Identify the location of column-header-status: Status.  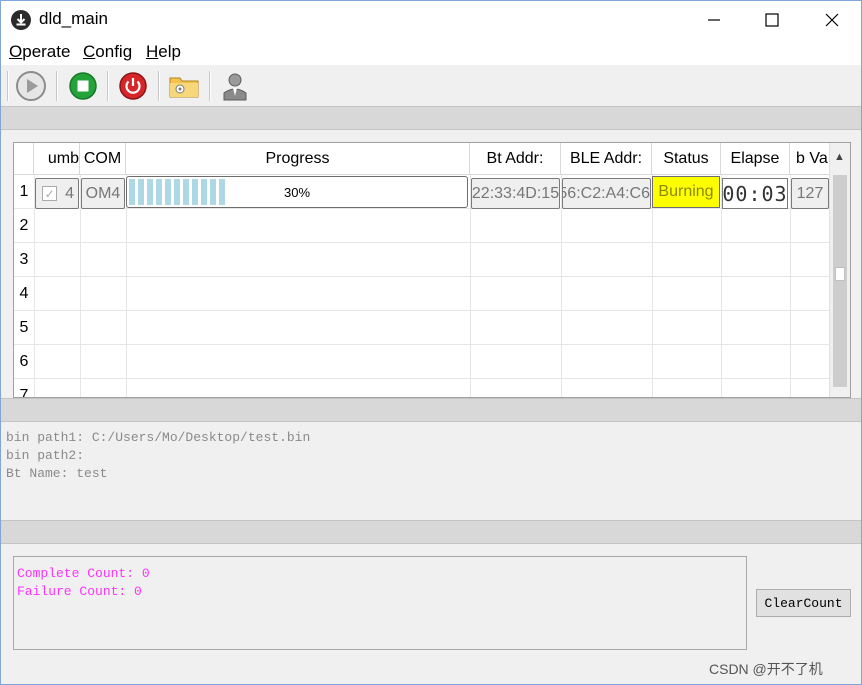
(686, 159).